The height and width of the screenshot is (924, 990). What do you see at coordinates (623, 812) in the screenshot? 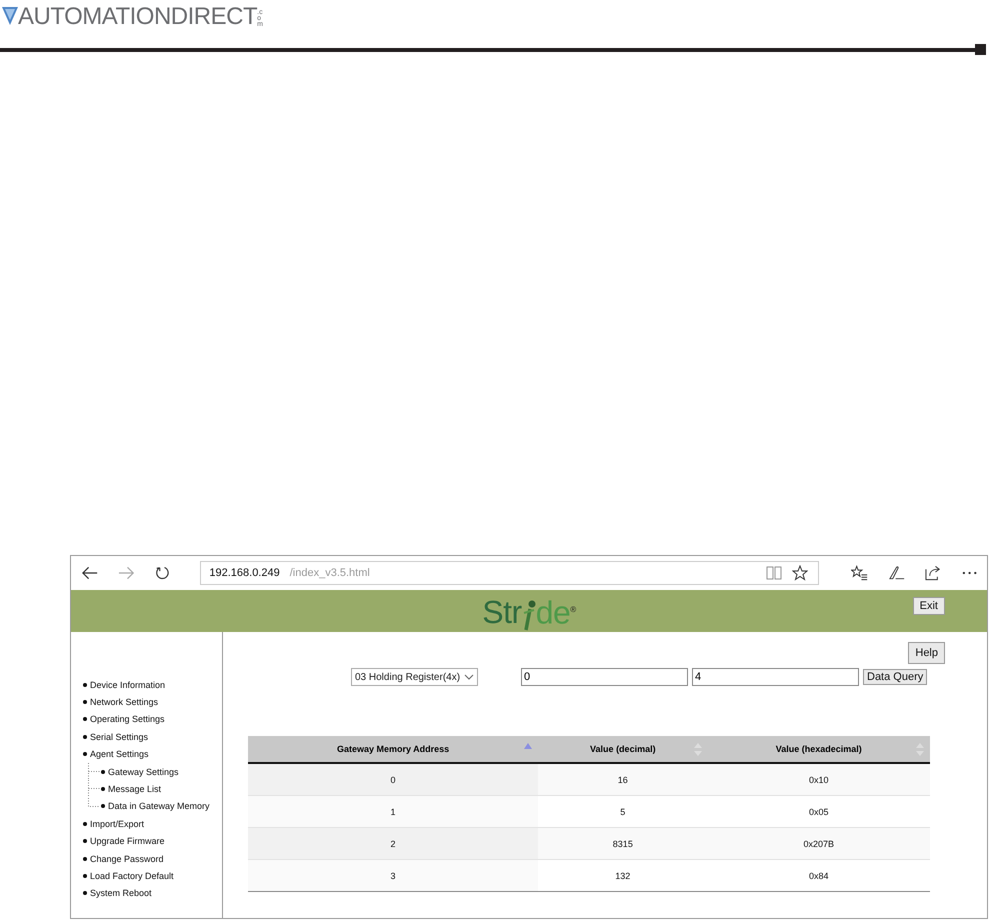
I see `table-cell: 5` at bounding box center [623, 812].